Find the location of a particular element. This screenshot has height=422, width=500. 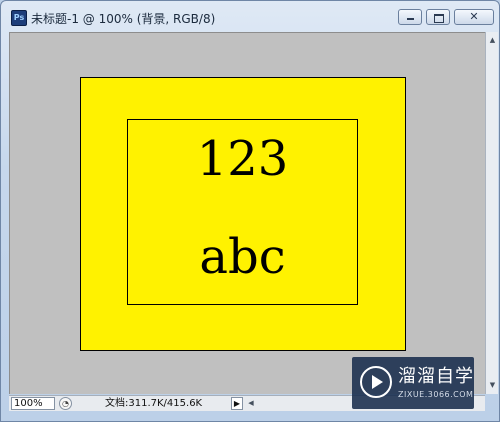

close-button: ✕ is located at coordinates (474, 17).